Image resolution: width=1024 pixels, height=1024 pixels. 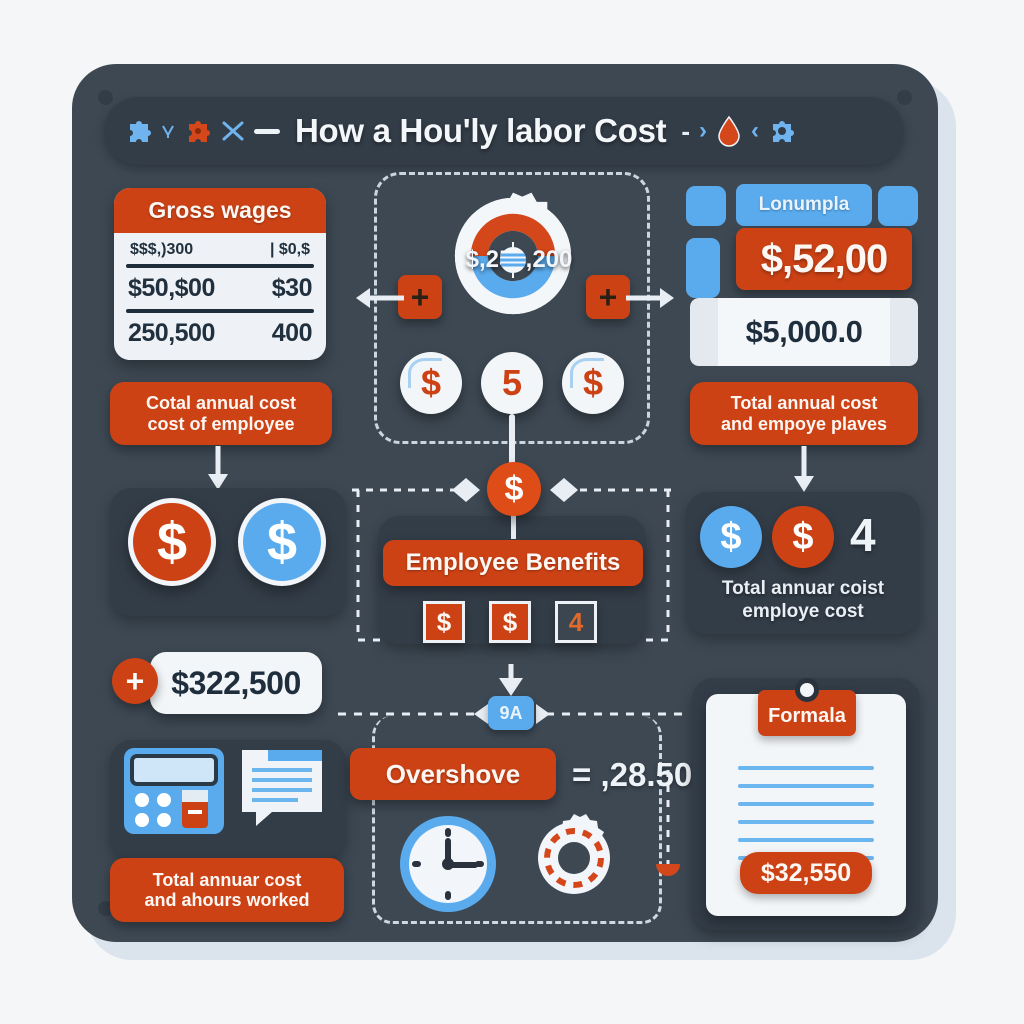 I want to click on chevron-right-icon: ›, so click(x=702, y=130).